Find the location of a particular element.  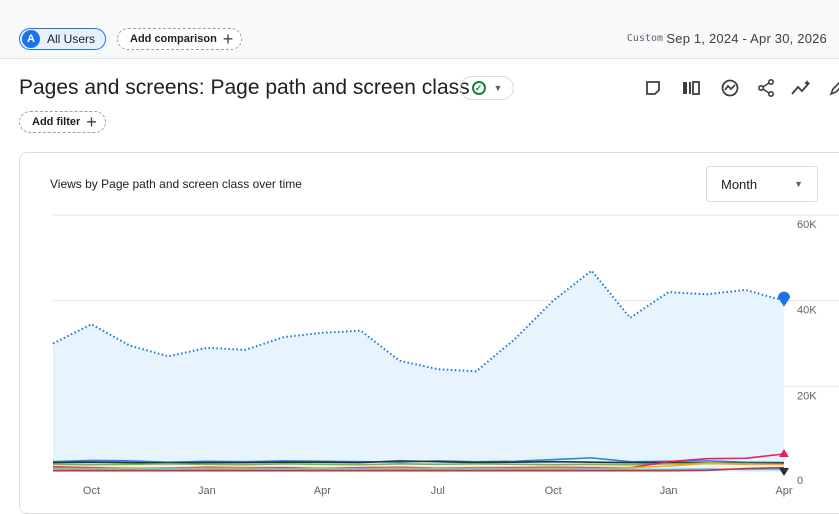

y-tick-label: 60K is located at coordinates (807, 225).